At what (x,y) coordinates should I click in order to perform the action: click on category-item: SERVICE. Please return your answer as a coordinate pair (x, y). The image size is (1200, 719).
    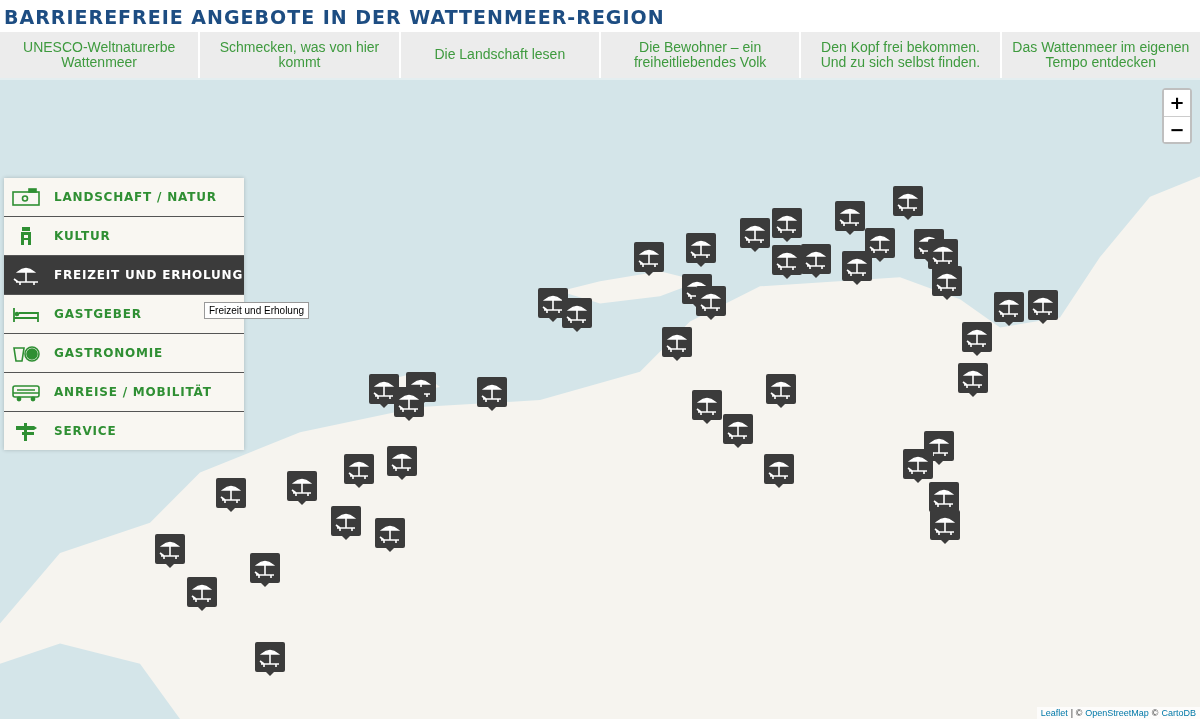
    Looking at the image, I should click on (124, 430).